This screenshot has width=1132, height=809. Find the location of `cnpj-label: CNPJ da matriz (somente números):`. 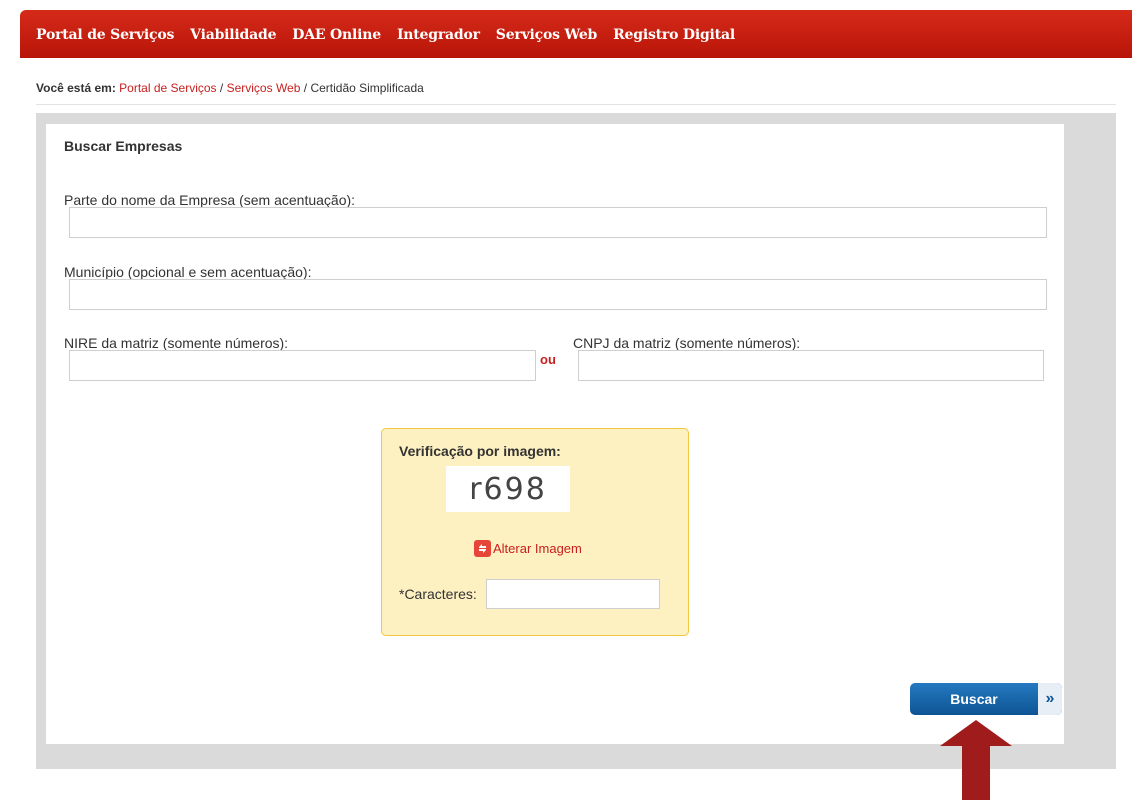

cnpj-label: CNPJ da matriz (somente números): is located at coordinates (687, 343).